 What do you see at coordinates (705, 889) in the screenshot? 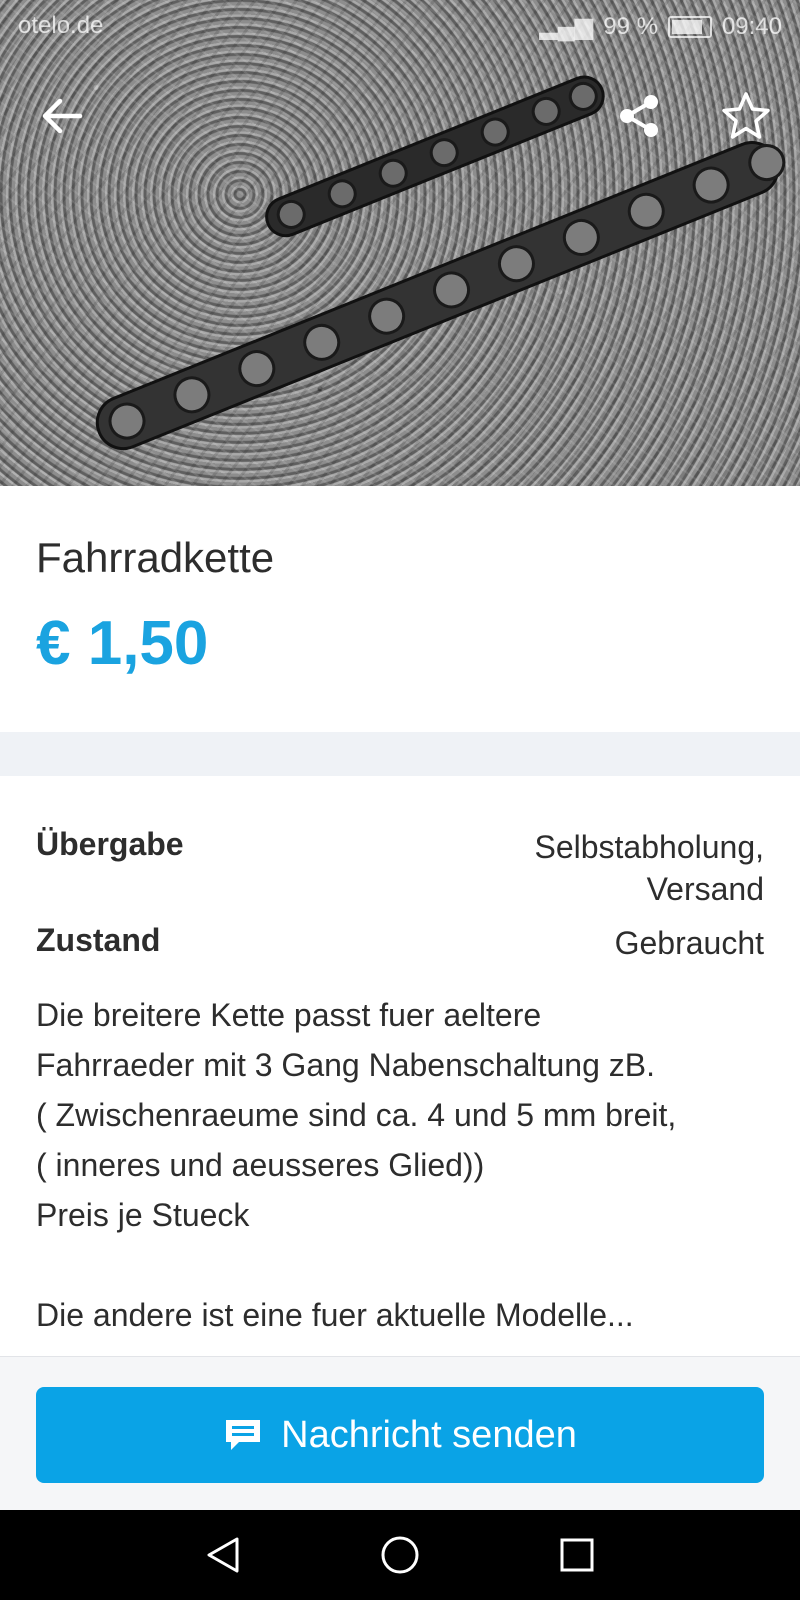
I see `detail-value-uebergabe-line2: Versand` at bounding box center [705, 889].